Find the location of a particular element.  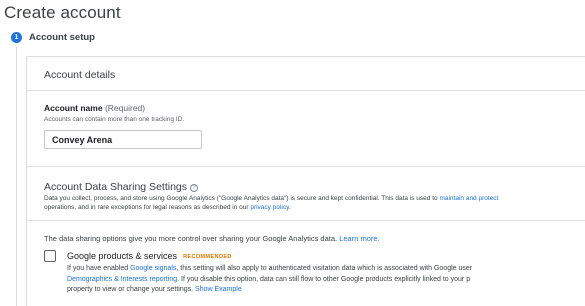

privacy-policy-link: privacy policy is located at coordinates (269, 207).